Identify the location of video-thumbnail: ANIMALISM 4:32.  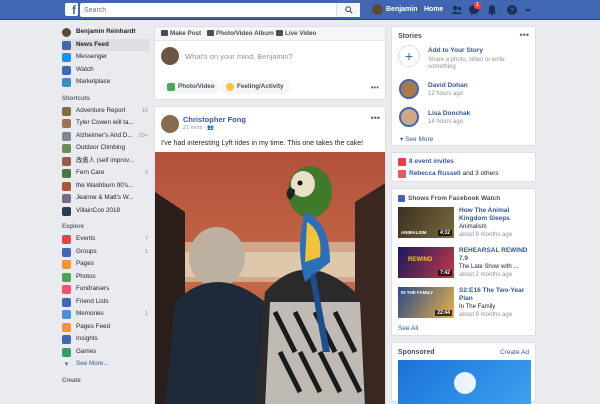
(426, 222).